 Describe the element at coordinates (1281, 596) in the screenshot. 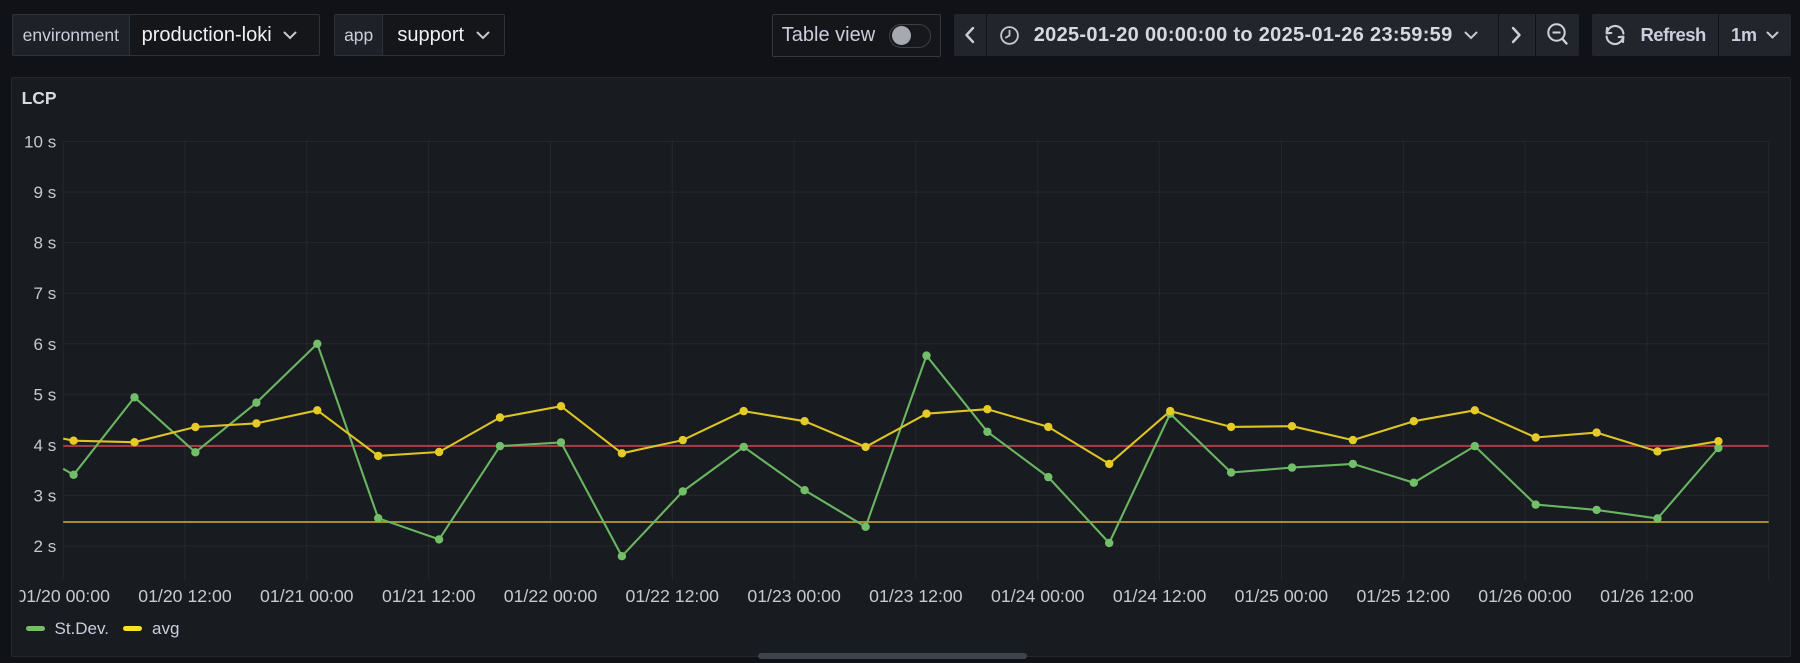

I see `svg-text: 01/25 00:00` at that location.